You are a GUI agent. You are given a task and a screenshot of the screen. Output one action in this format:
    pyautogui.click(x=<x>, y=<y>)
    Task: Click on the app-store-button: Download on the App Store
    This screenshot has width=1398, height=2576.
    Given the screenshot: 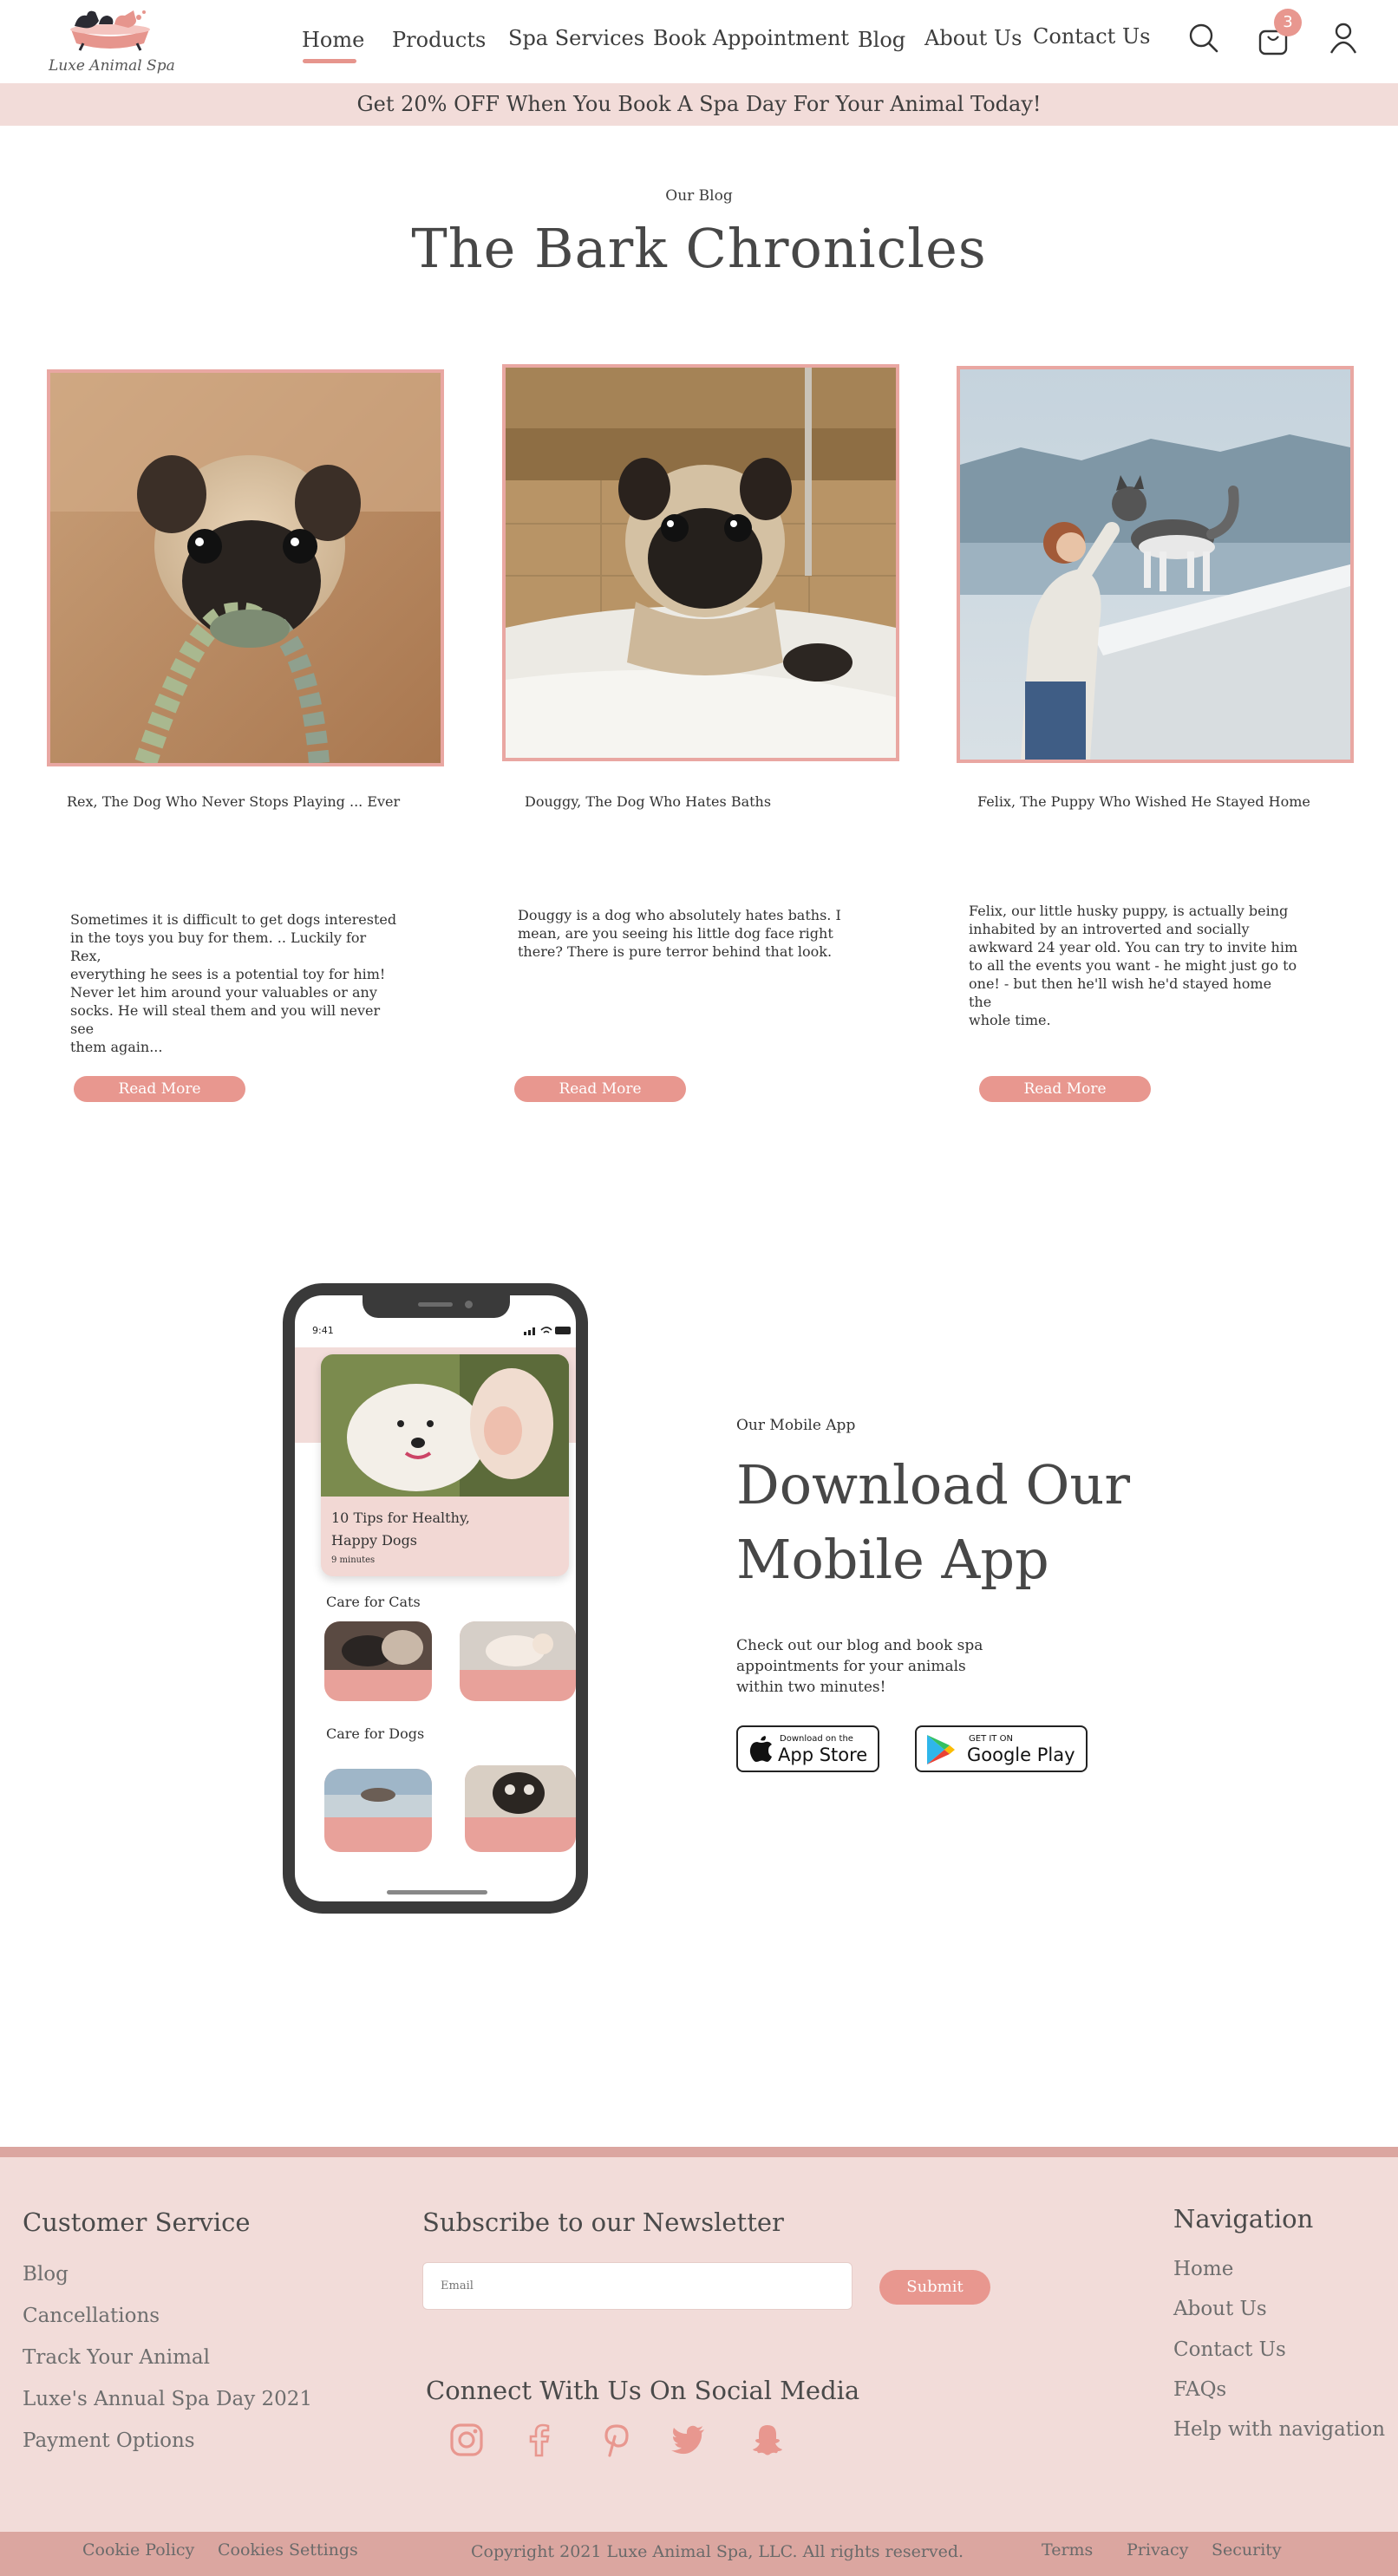 What is the action you would take?
    pyautogui.click(x=807, y=1749)
    